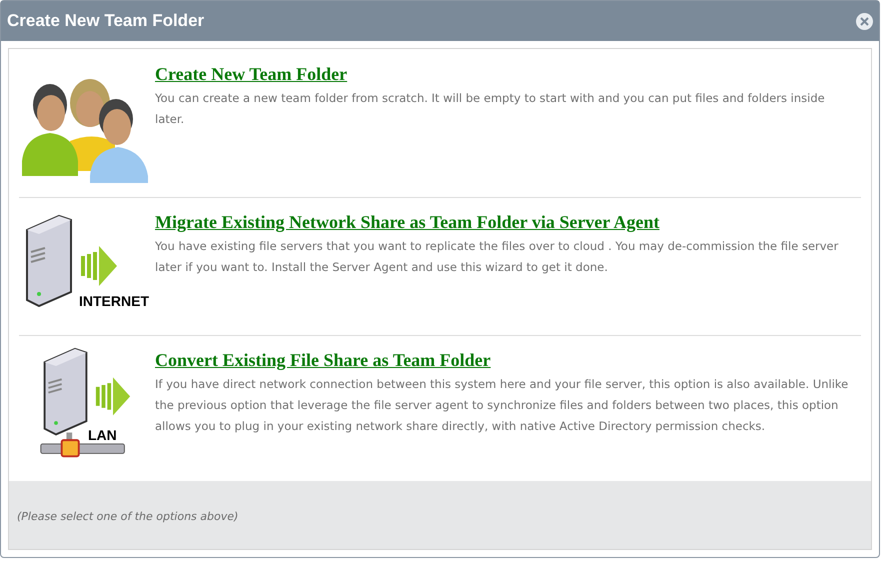 The image size is (882, 561). What do you see at coordinates (102, 435) in the screenshot?
I see `icon-caption: LAN` at bounding box center [102, 435].